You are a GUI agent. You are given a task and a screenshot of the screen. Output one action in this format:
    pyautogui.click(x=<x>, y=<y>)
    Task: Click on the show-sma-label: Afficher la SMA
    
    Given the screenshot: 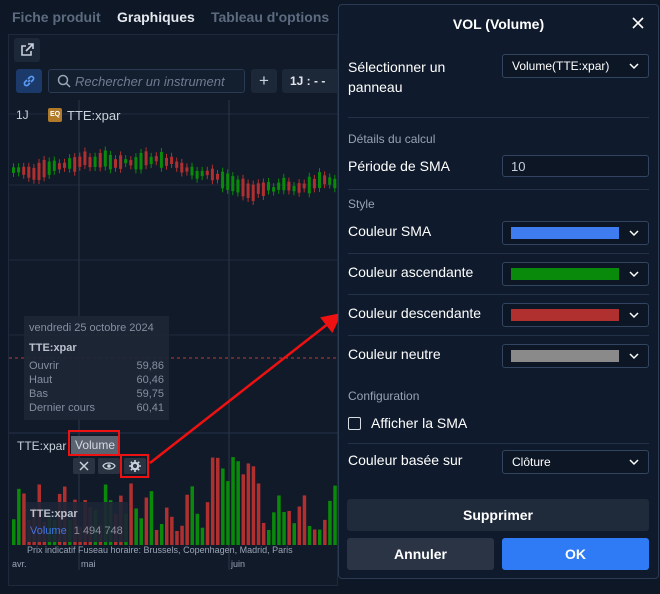 What is the action you would take?
    pyautogui.click(x=419, y=423)
    